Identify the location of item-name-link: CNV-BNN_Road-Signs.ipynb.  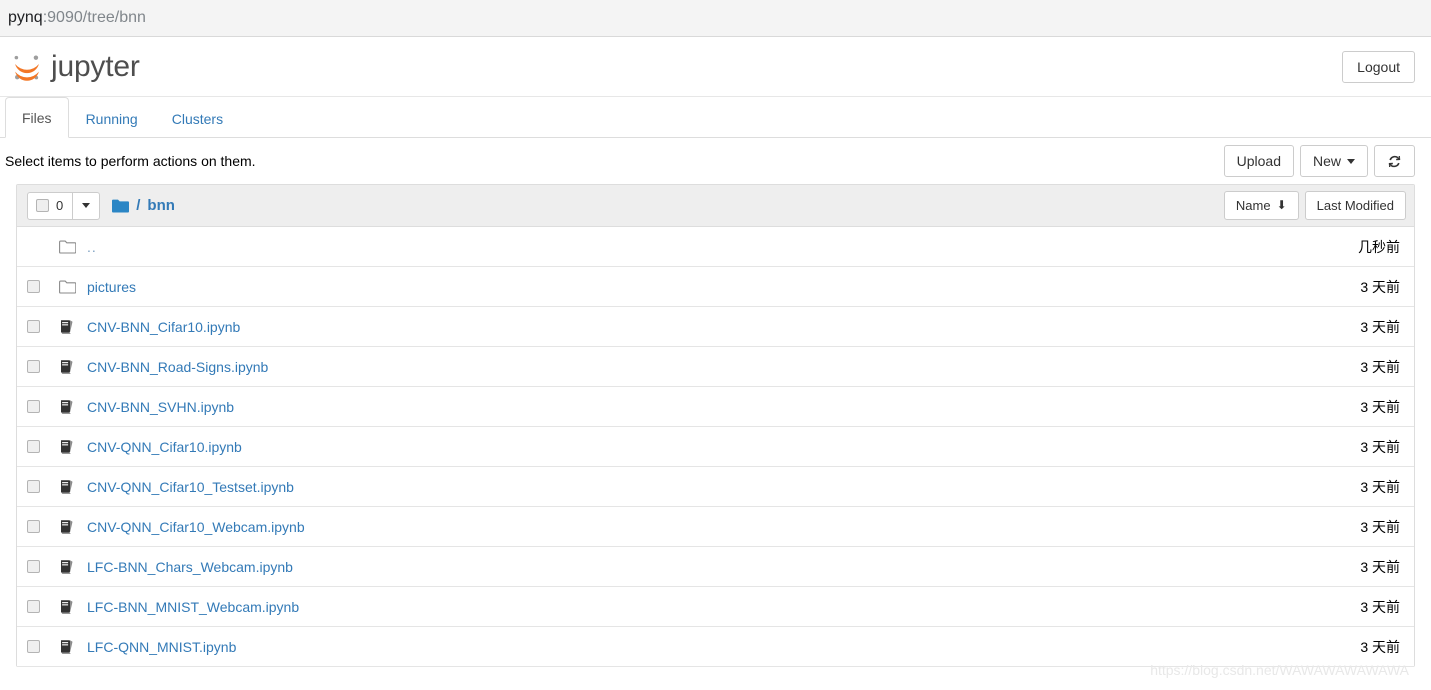
(177, 367).